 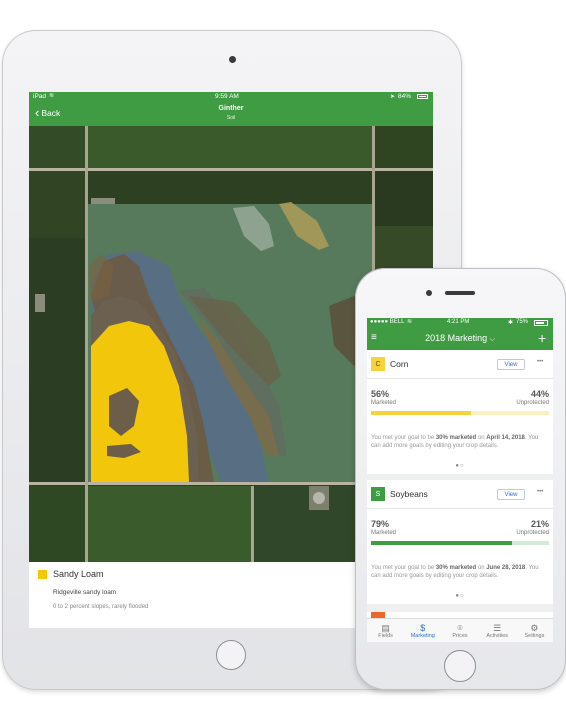 I want to click on tab-prices: ⌾ Prices, so click(x=459, y=630).